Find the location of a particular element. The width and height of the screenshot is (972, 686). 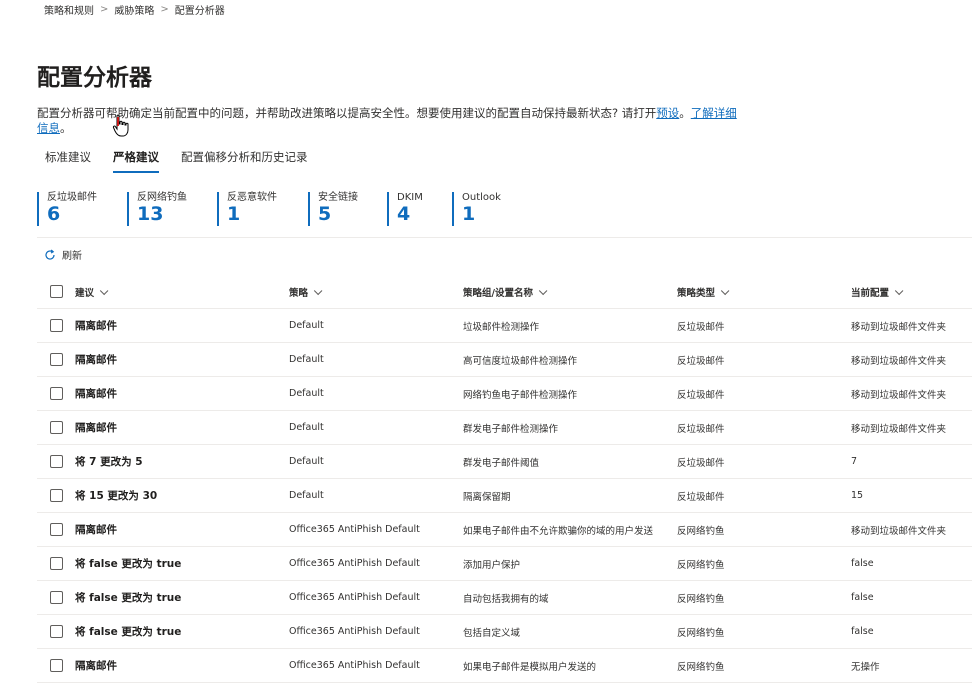

breadcrumb-item-threat-policies: 威胁策略 is located at coordinates (134, 9).